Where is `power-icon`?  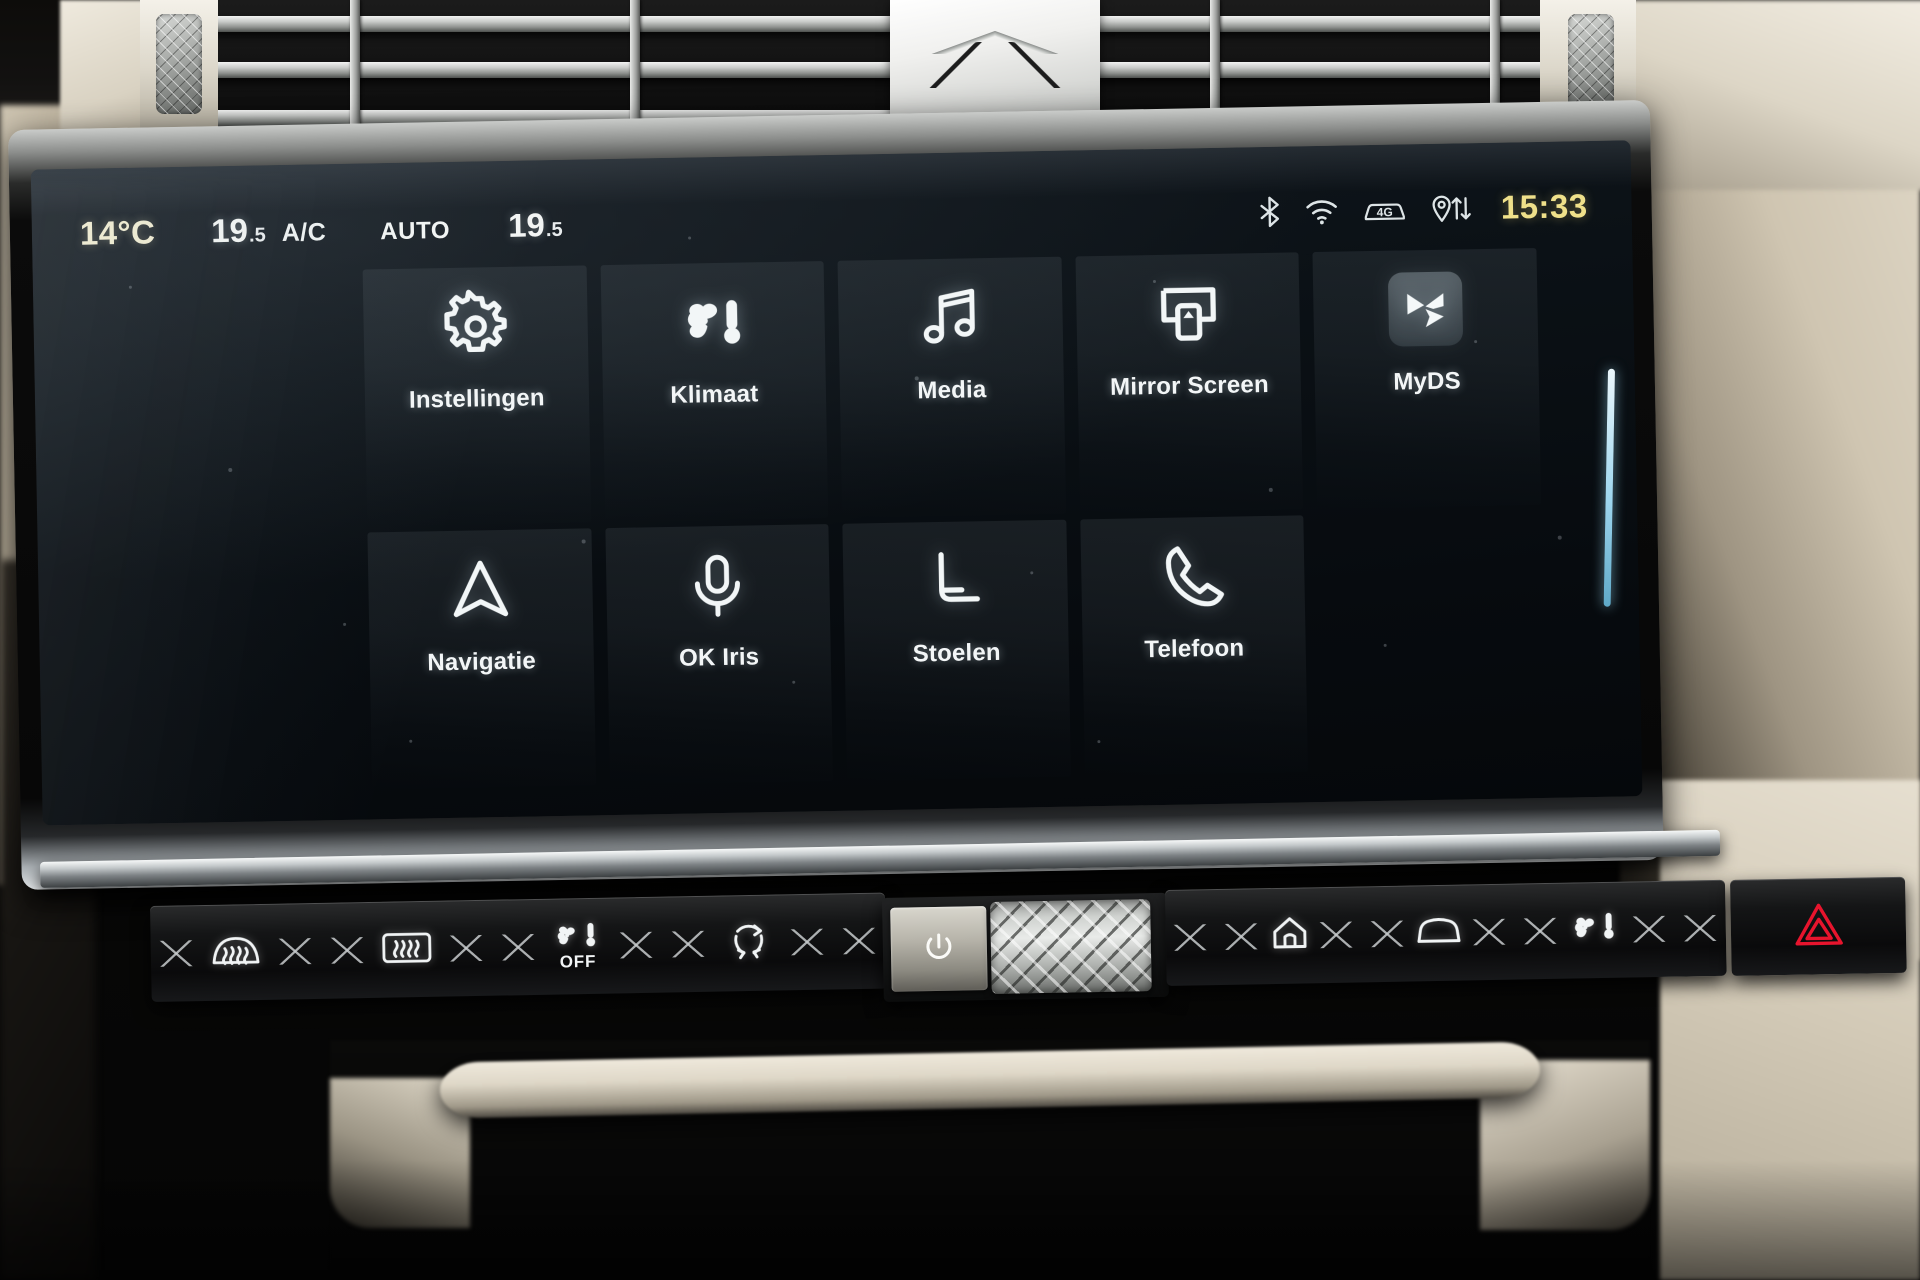
power-icon is located at coordinates (939, 949).